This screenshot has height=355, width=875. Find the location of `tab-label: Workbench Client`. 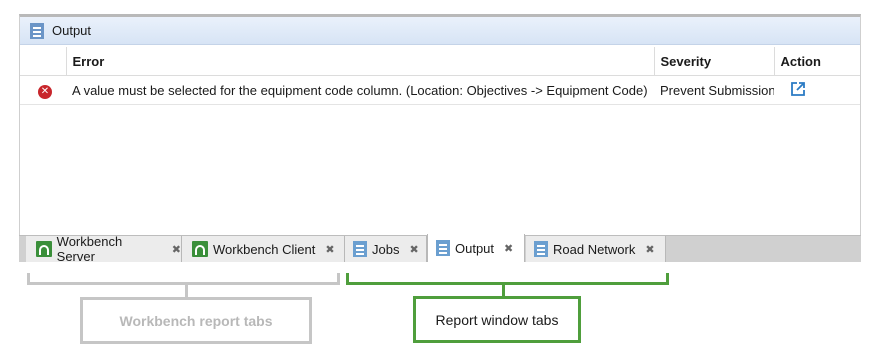

tab-label: Workbench Client is located at coordinates (264, 249).